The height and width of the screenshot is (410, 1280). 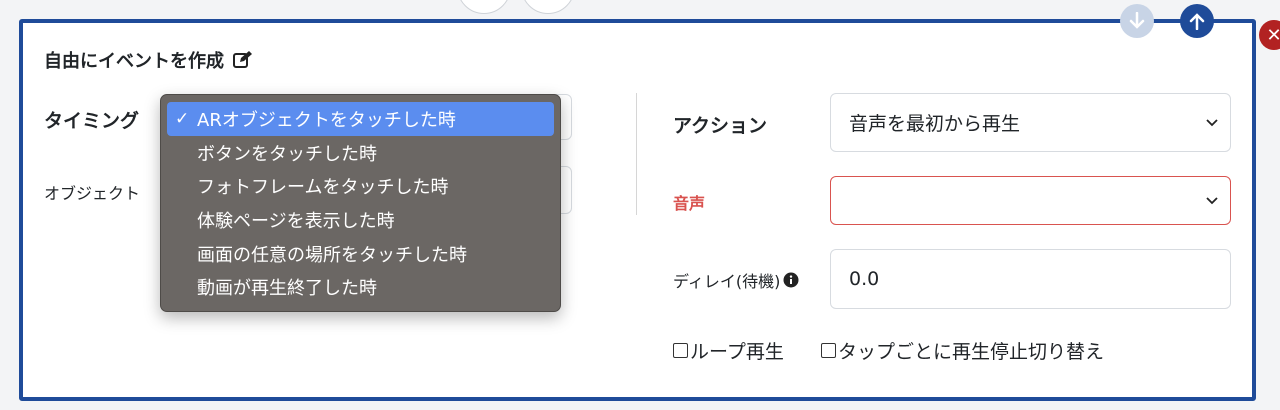 I want to click on close-button: ✕, so click(x=1269, y=35).